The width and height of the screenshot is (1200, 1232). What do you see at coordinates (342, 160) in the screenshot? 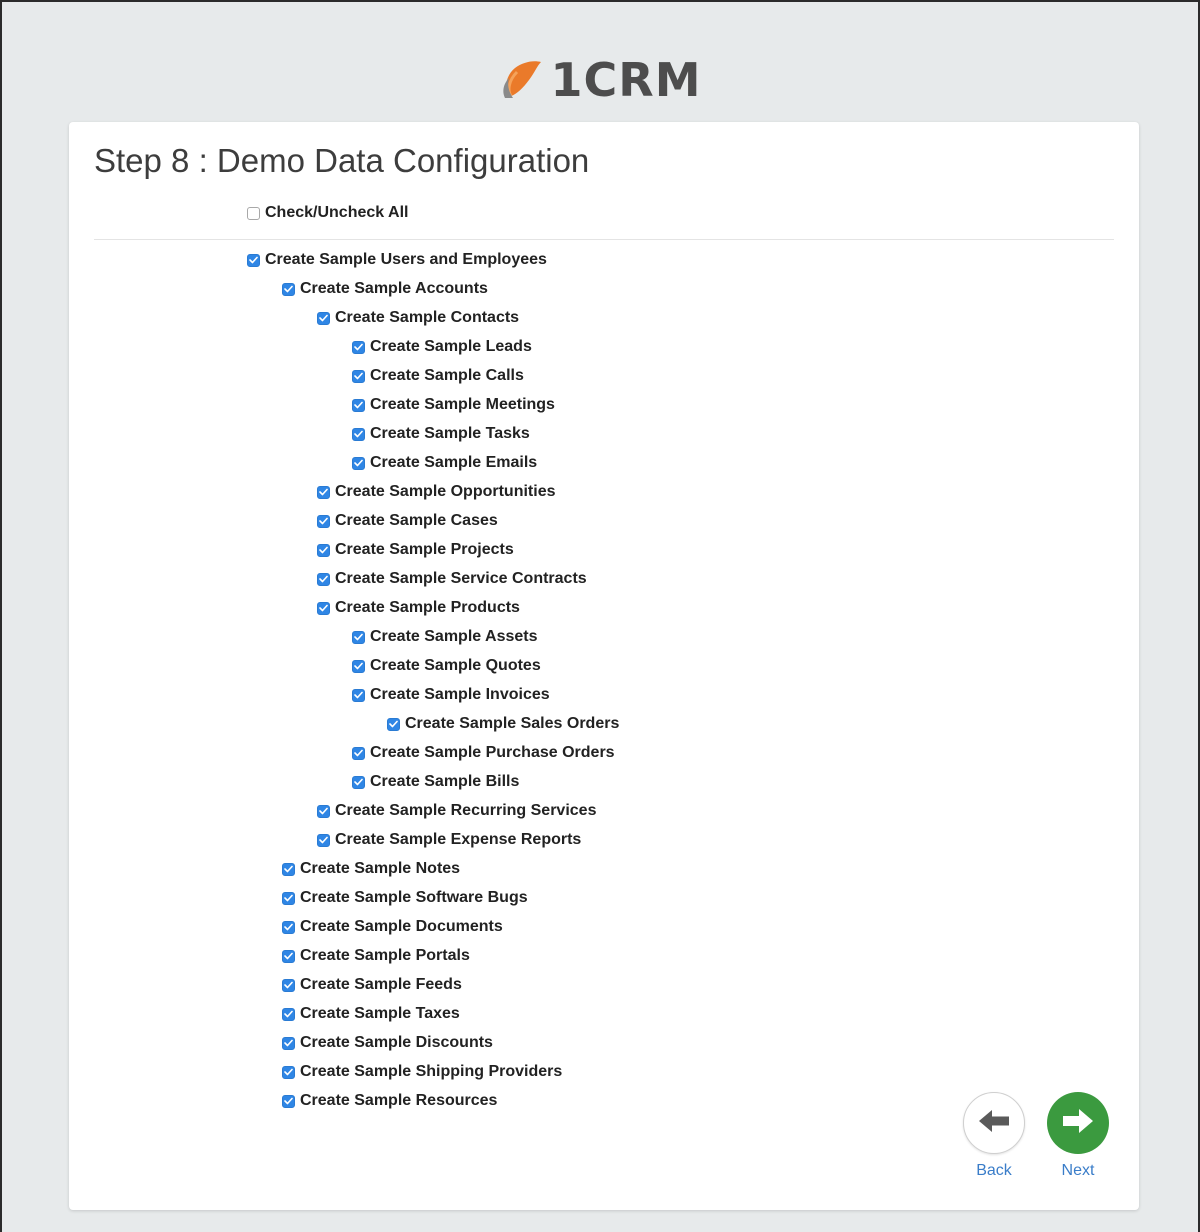
I see `page-title: Step 8 : Demo Data Configuration` at bounding box center [342, 160].